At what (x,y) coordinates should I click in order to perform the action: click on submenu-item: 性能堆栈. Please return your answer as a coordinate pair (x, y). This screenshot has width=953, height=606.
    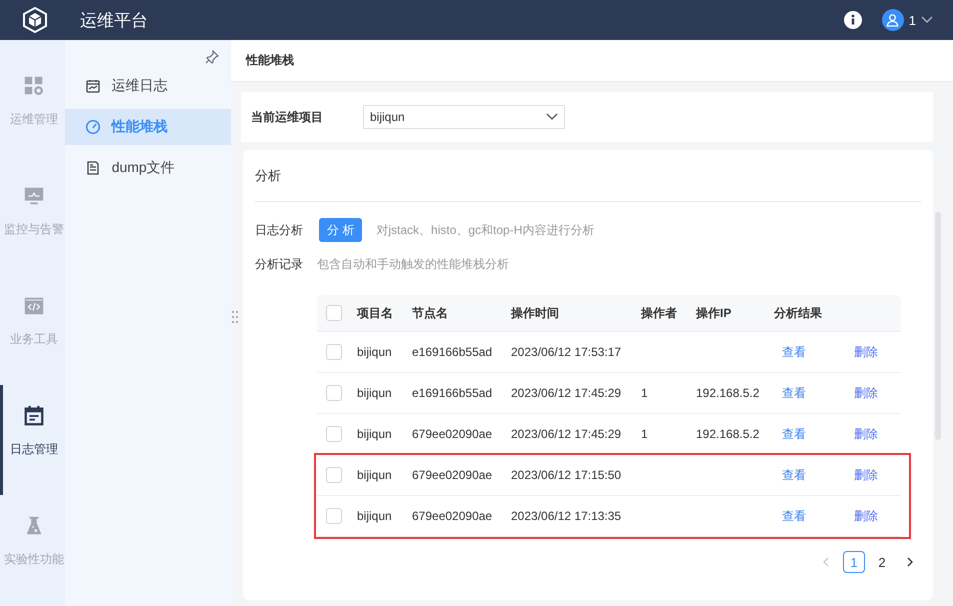
    Looking at the image, I should click on (147, 127).